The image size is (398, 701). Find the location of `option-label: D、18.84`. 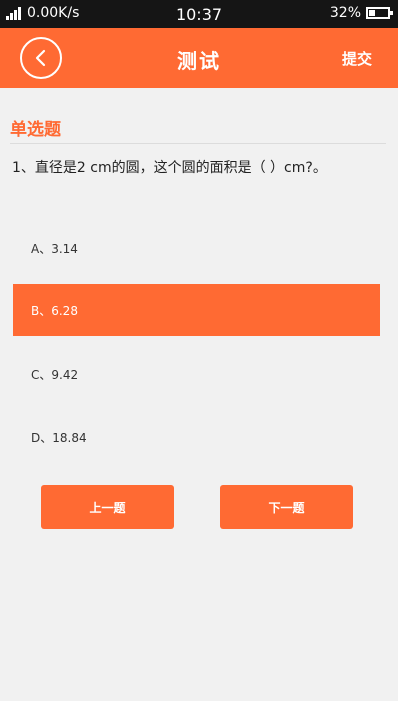

option-label: D、18.84 is located at coordinates (59, 437).